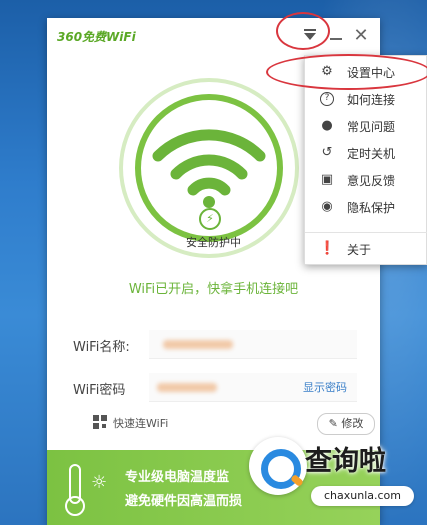 The image size is (427, 525). I want to click on title-bar: 360免费WiFi ✕, so click(213, 37).